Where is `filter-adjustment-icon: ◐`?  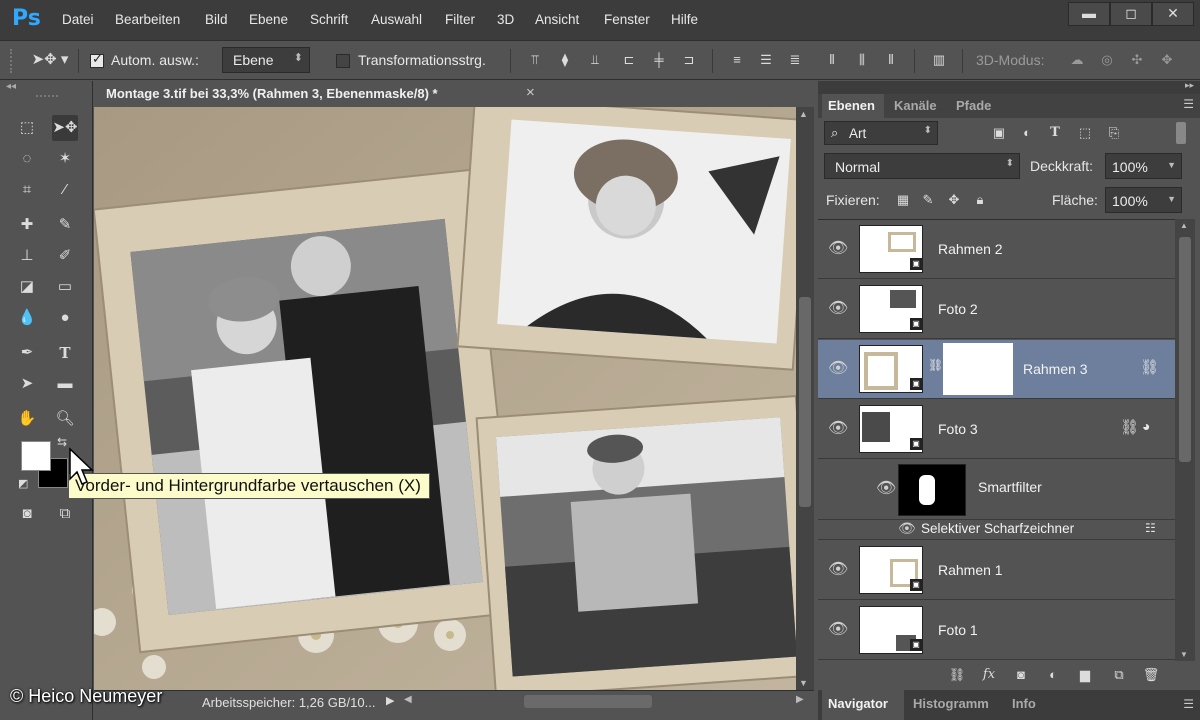
filter-adjustment-icon: ◐ is located at coordinates (1027, 133).